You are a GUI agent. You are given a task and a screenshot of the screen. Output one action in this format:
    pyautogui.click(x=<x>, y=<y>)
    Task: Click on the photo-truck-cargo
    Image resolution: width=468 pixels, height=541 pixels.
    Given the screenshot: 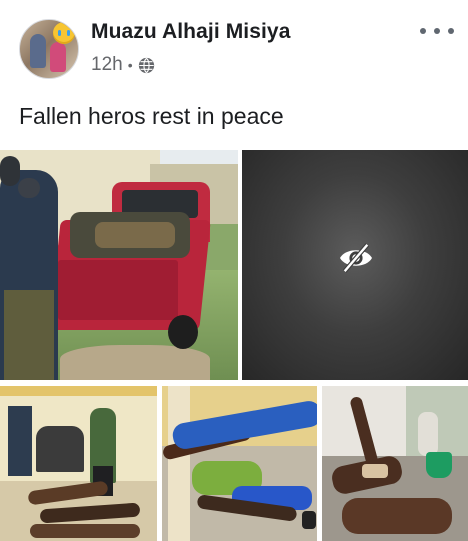 What is the action you would take?
    pyautogui.click(x=135, y=235)
    